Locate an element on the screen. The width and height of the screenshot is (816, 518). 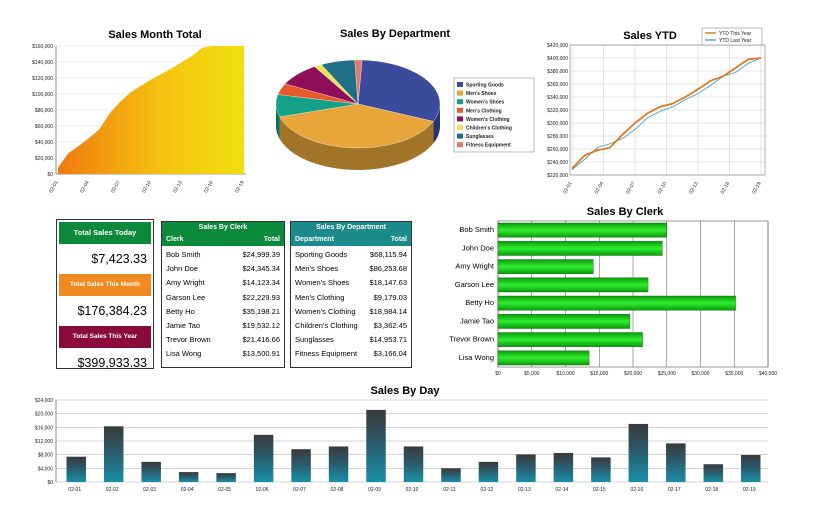
y-category-label: Amy Wright is located at coordinates (475, 266).